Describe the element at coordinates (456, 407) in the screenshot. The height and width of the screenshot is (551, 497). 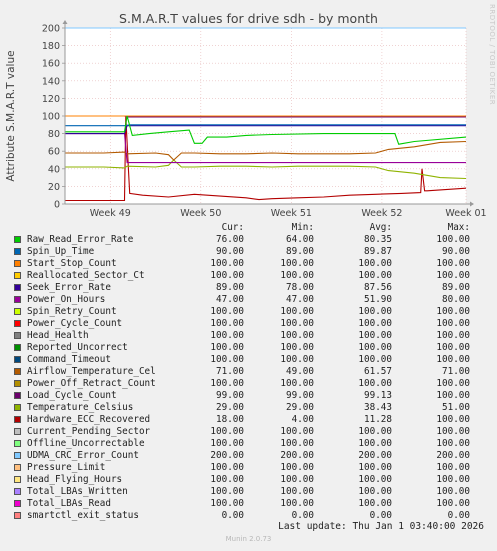
I see `legend-value-max: 51.00` at that location.